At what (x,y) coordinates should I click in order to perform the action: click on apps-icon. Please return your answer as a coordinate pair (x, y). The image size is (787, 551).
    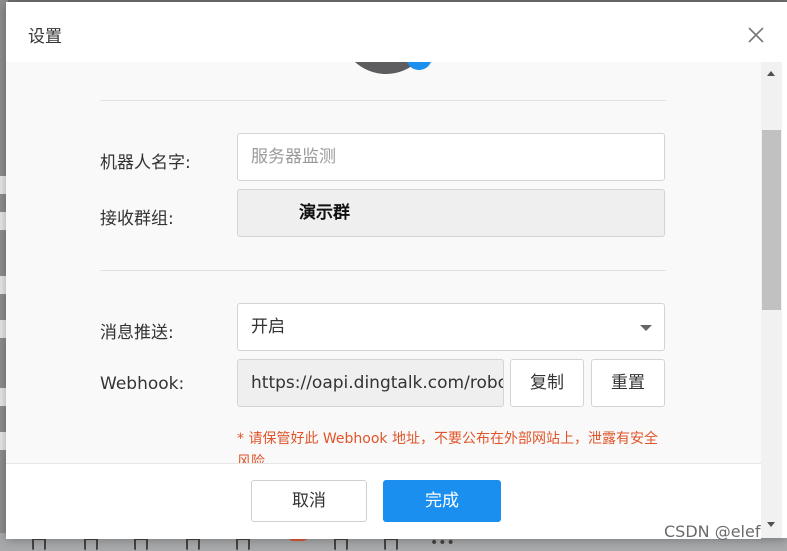
    Looking at the image, I should click on (391, 544).